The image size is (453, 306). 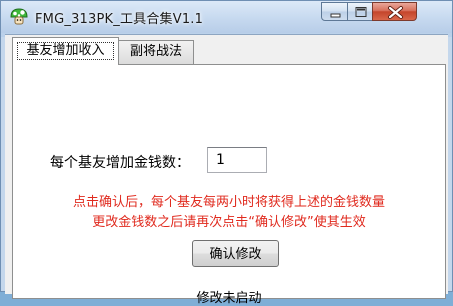 What do you see at coordinates (19, 16) in the screenshot?
I see `mushroom-icon` at bounding box center [19, 16].